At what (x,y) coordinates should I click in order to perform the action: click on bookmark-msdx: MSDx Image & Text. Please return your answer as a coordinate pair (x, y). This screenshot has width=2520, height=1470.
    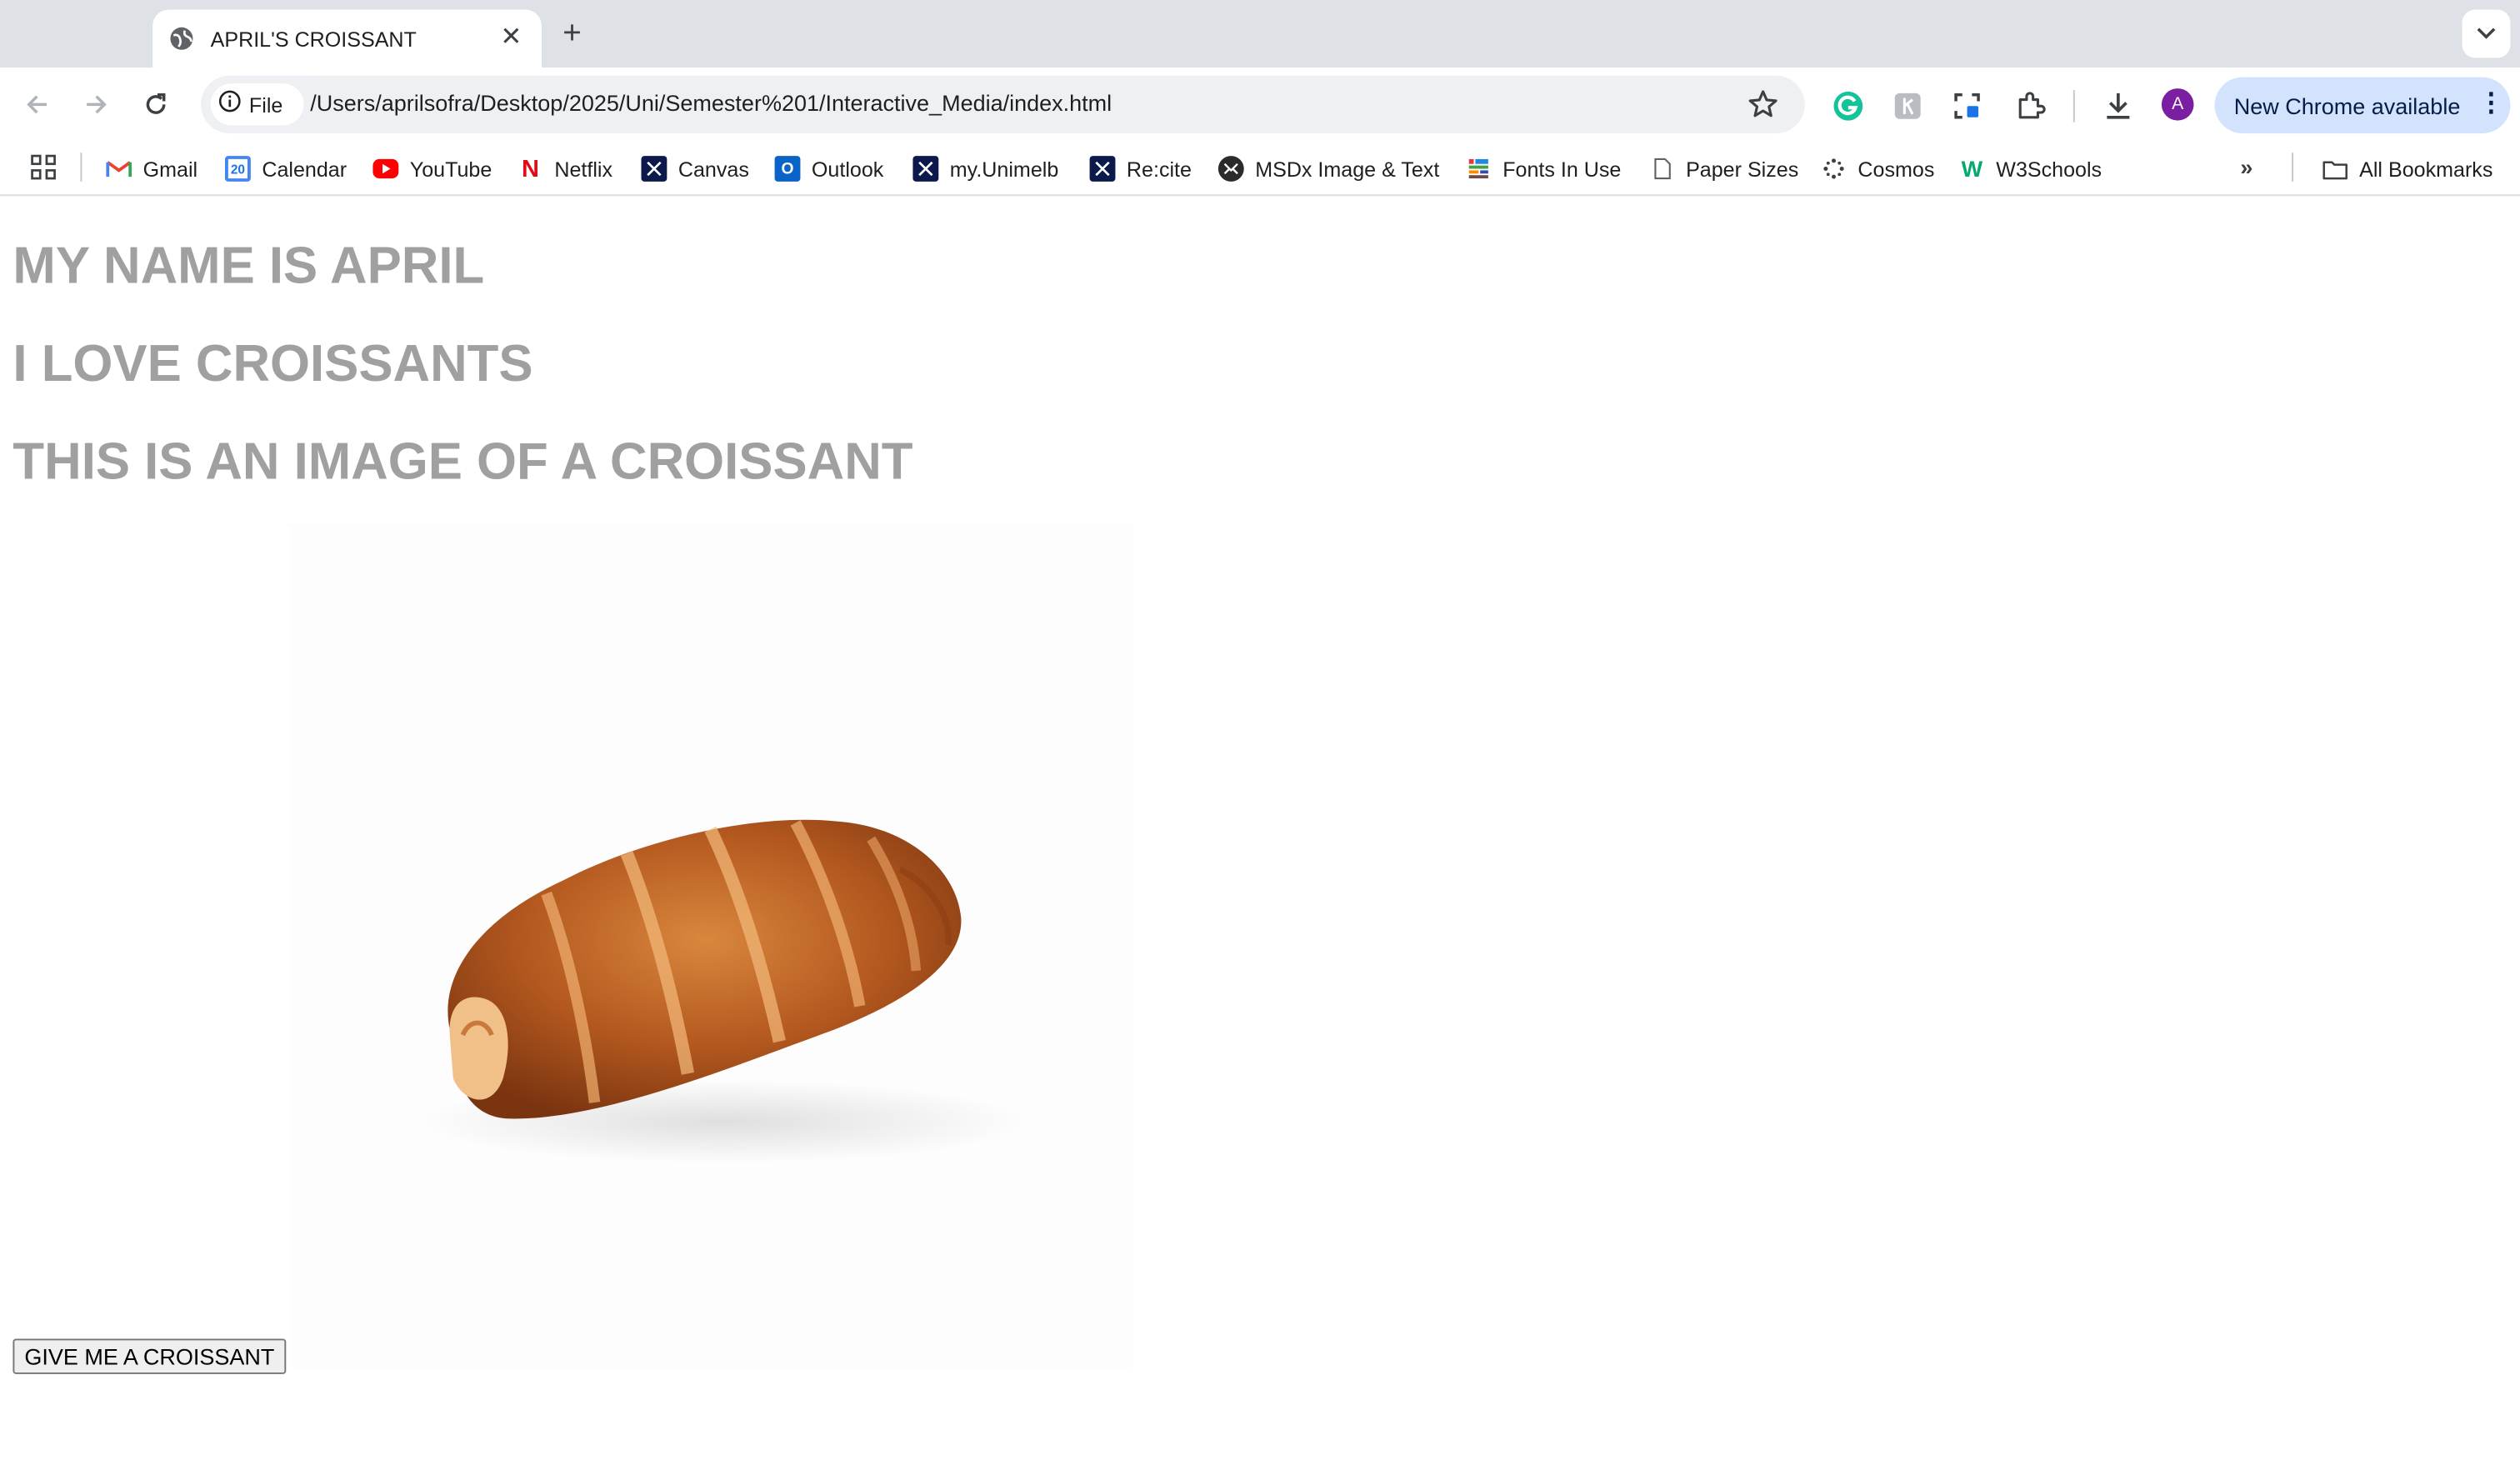
    Looking at the image, I should click on (1328, 168).